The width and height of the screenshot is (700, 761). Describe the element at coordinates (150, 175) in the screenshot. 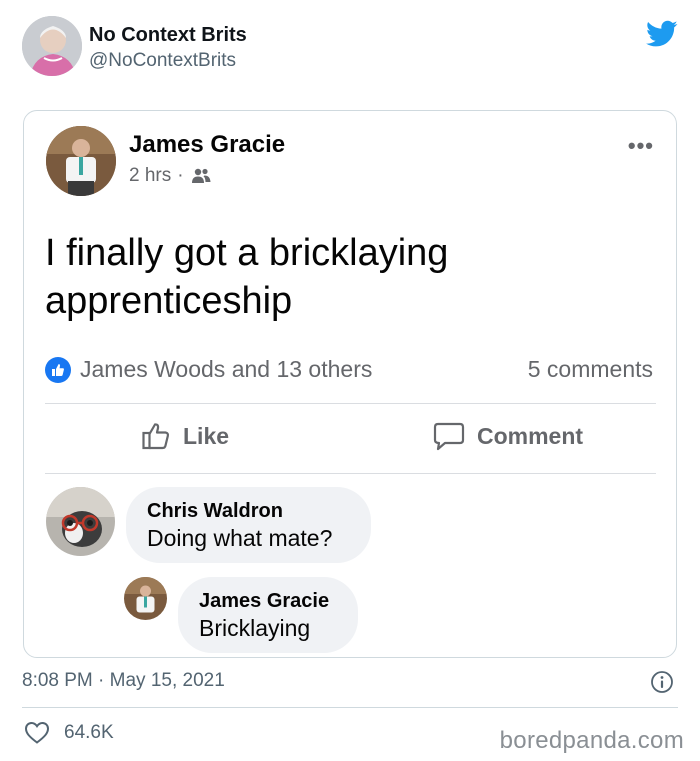

I see `post-time: 2 hrs` at that location.